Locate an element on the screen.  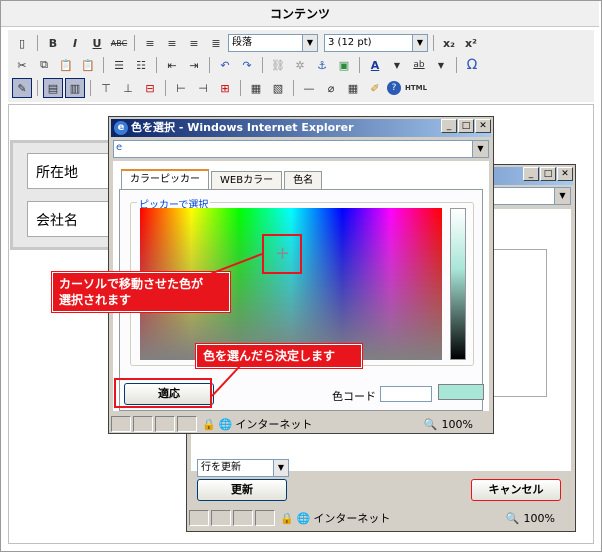
insert-row-before-icon: ⊤ is located at coordinates (106, 88).